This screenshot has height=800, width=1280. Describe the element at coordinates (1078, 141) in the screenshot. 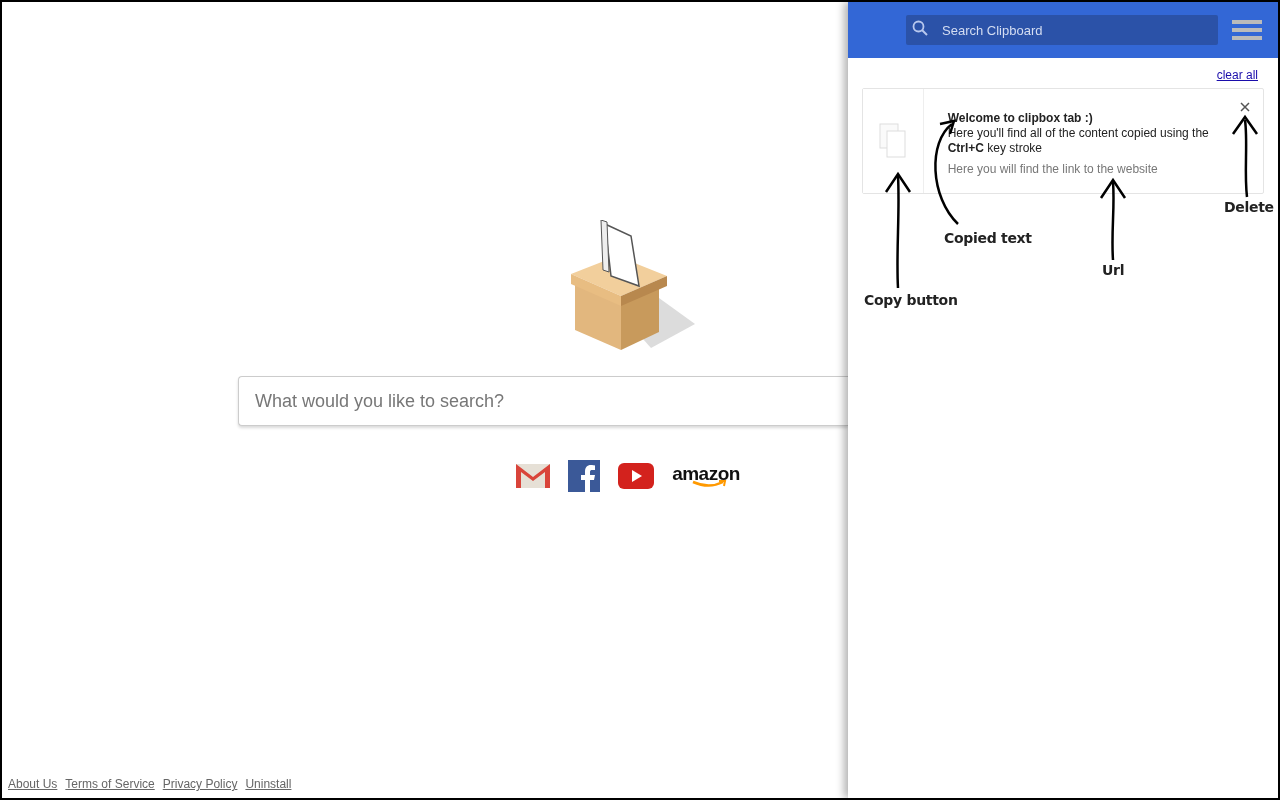

I see `copied-text: Here you'll find all of the content copied using the Ctrl+C key stroke` at that location.